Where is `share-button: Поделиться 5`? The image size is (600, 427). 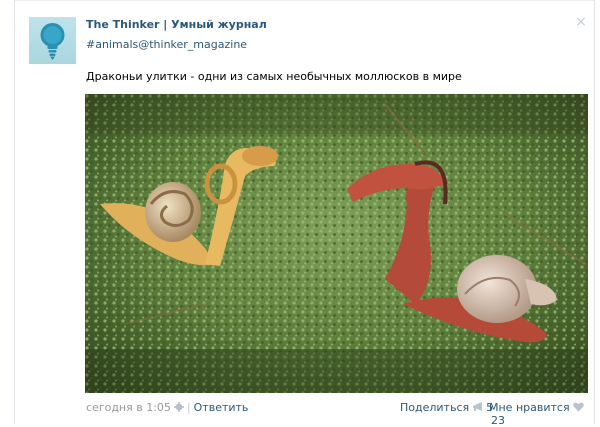
share-button: Поделиться 5 is located at coordinates (446, 407).